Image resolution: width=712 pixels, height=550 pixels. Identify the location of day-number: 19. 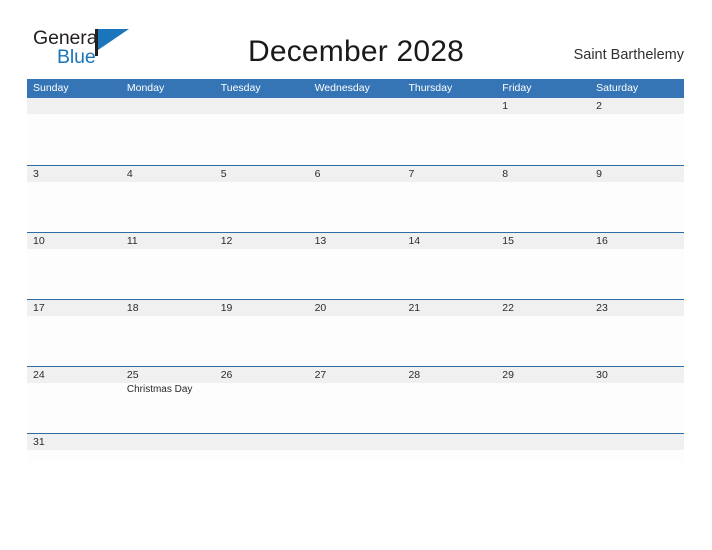
(226, 308).